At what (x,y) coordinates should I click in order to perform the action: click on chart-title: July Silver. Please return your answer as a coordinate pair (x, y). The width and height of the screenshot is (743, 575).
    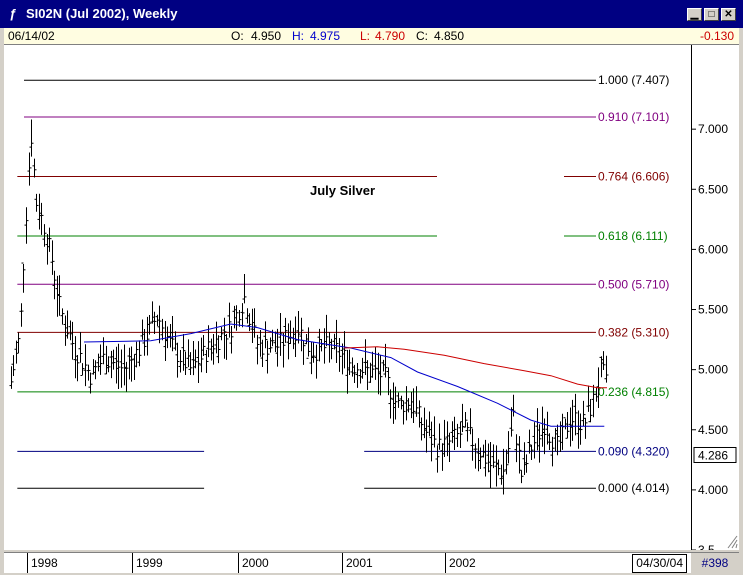
    Looking at the image, I should click on (342, 190).